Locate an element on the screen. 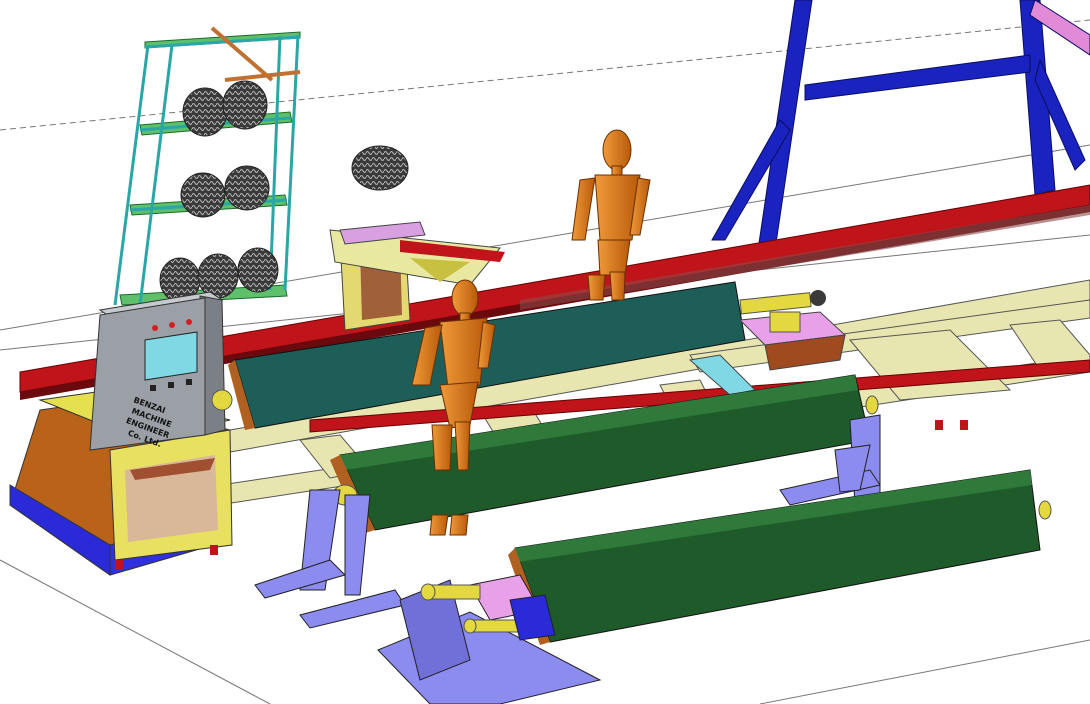  control-cabinet: BENZAI MACHINE ENGINEER Co. Ltd. is located at coordinates (157, 371).